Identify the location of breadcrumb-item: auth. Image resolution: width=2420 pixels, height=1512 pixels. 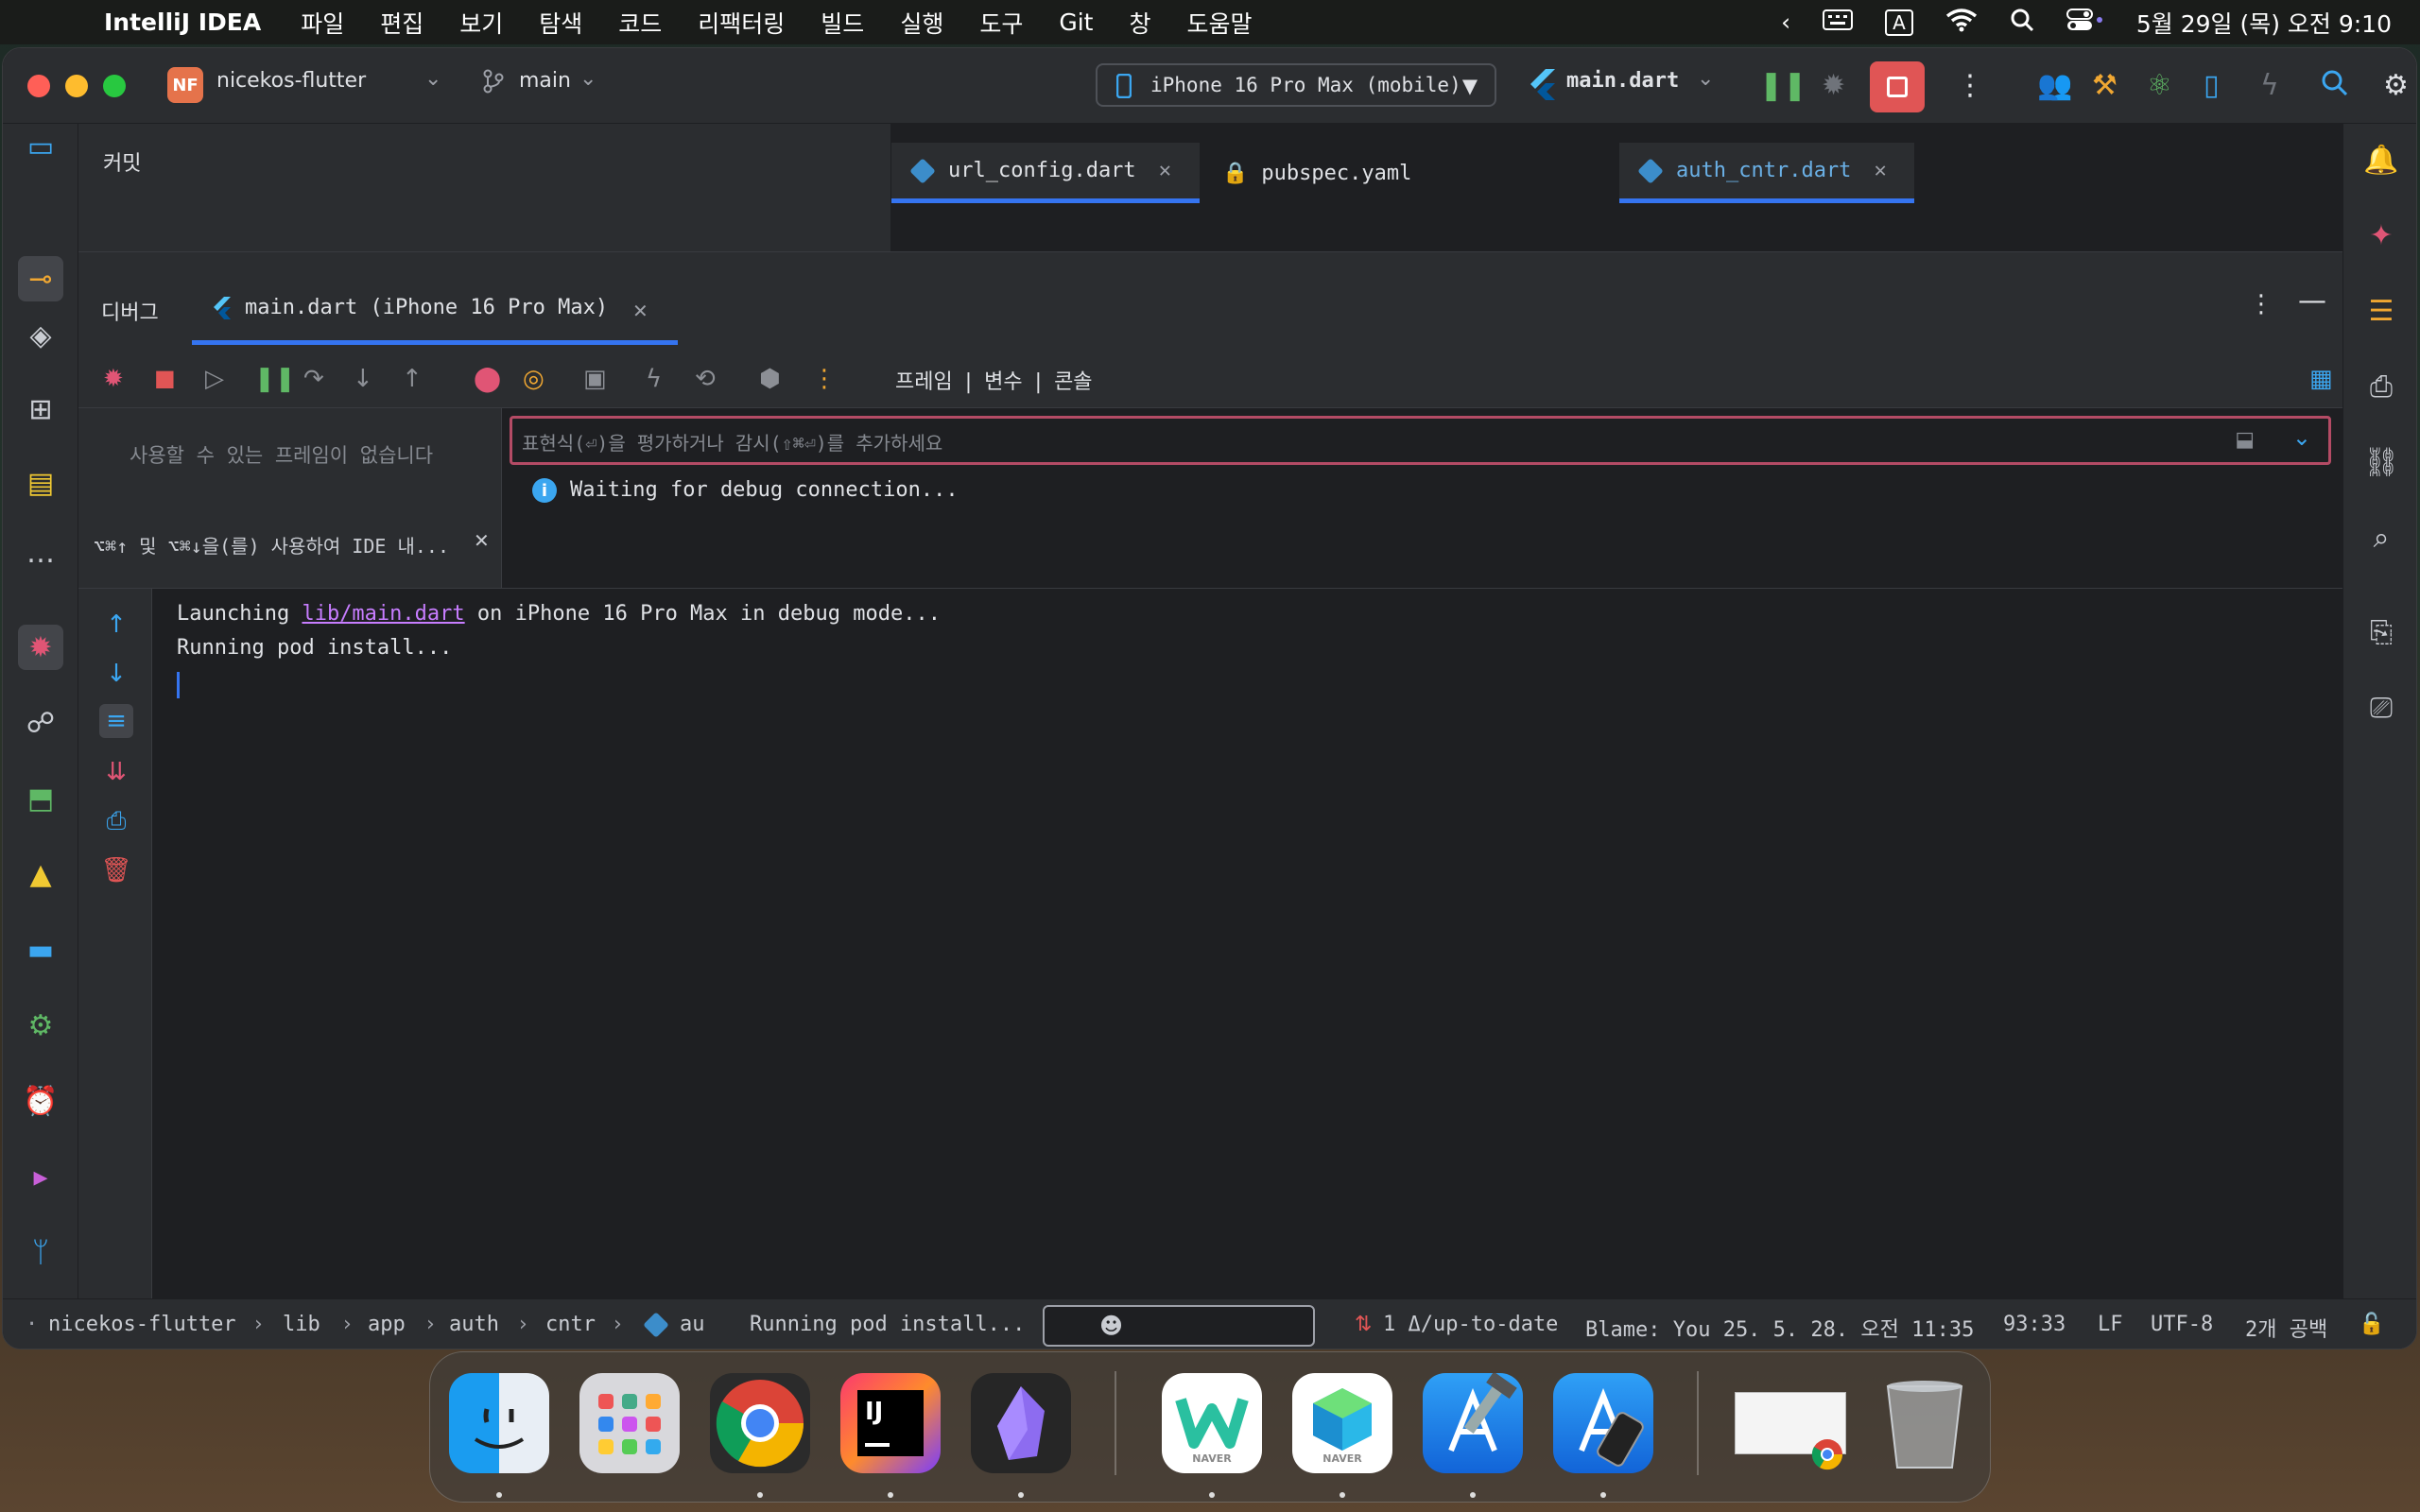
(474, 1324).